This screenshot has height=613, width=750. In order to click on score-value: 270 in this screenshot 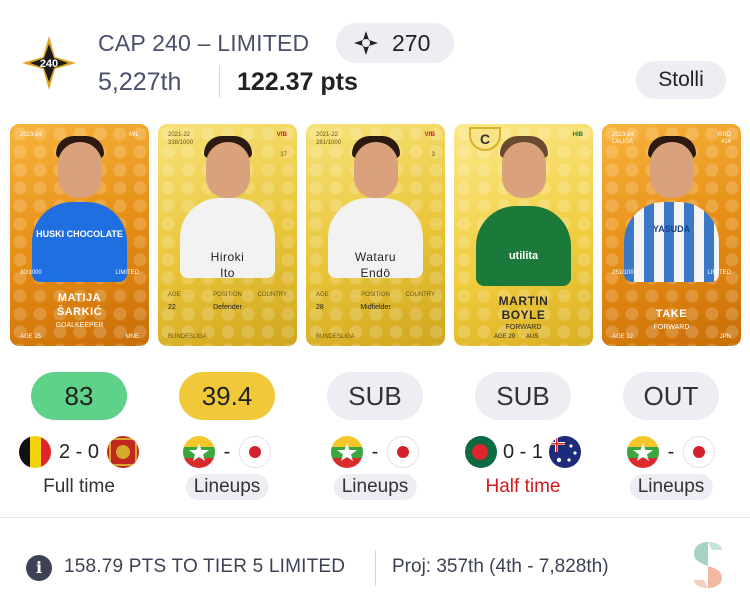, I will do `click(411, 43)`.